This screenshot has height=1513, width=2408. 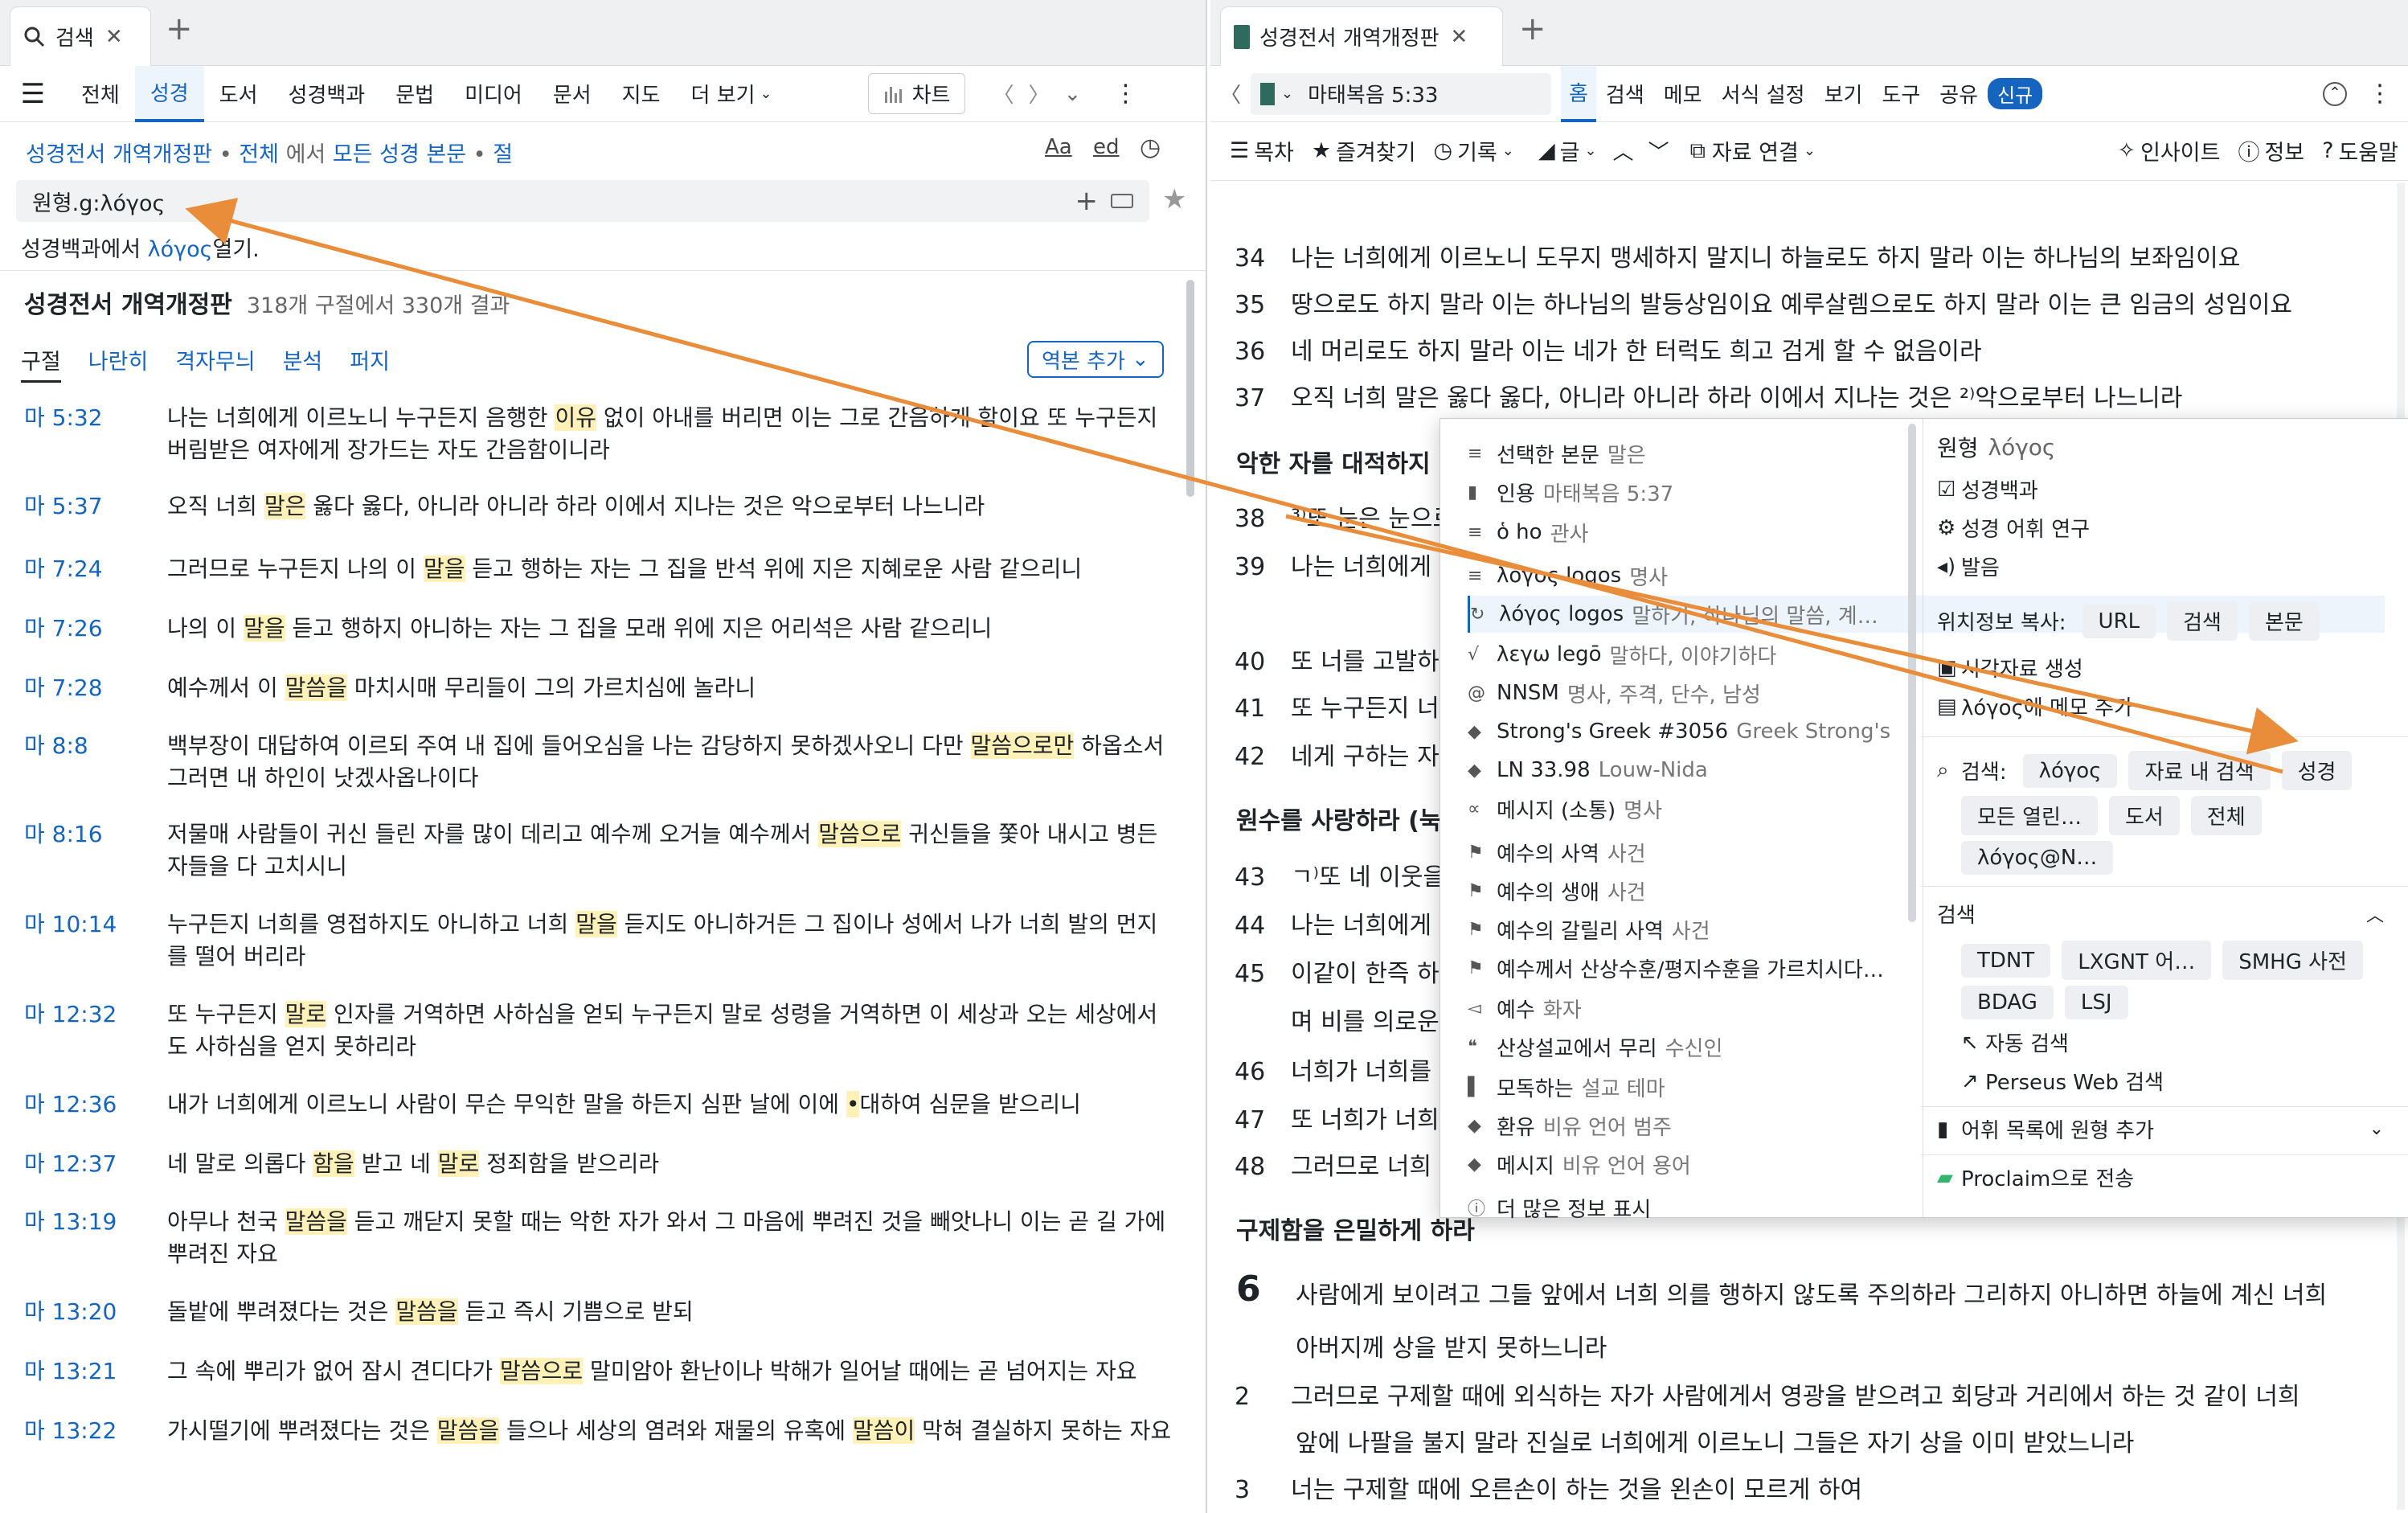 What do you see at coordinates (1763, 94) in the screenshot?
I see `nav-format: 서식 설정` at bounding box center [1763, 94].